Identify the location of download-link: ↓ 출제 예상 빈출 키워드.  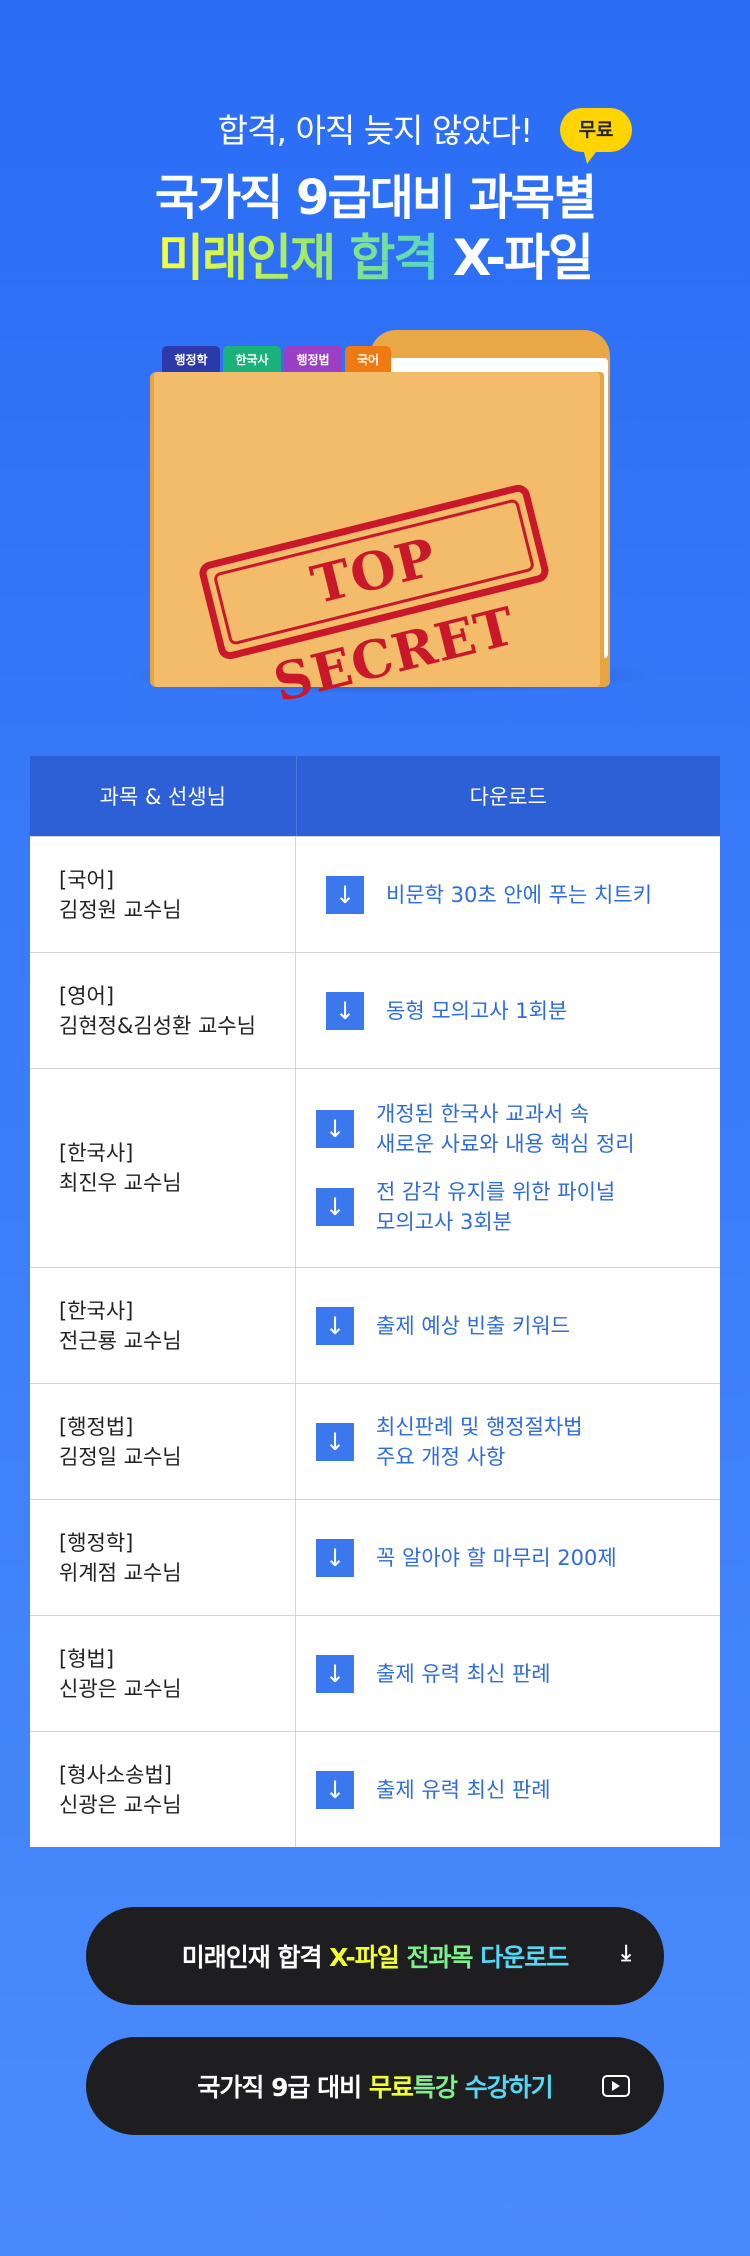
(508, 1325).